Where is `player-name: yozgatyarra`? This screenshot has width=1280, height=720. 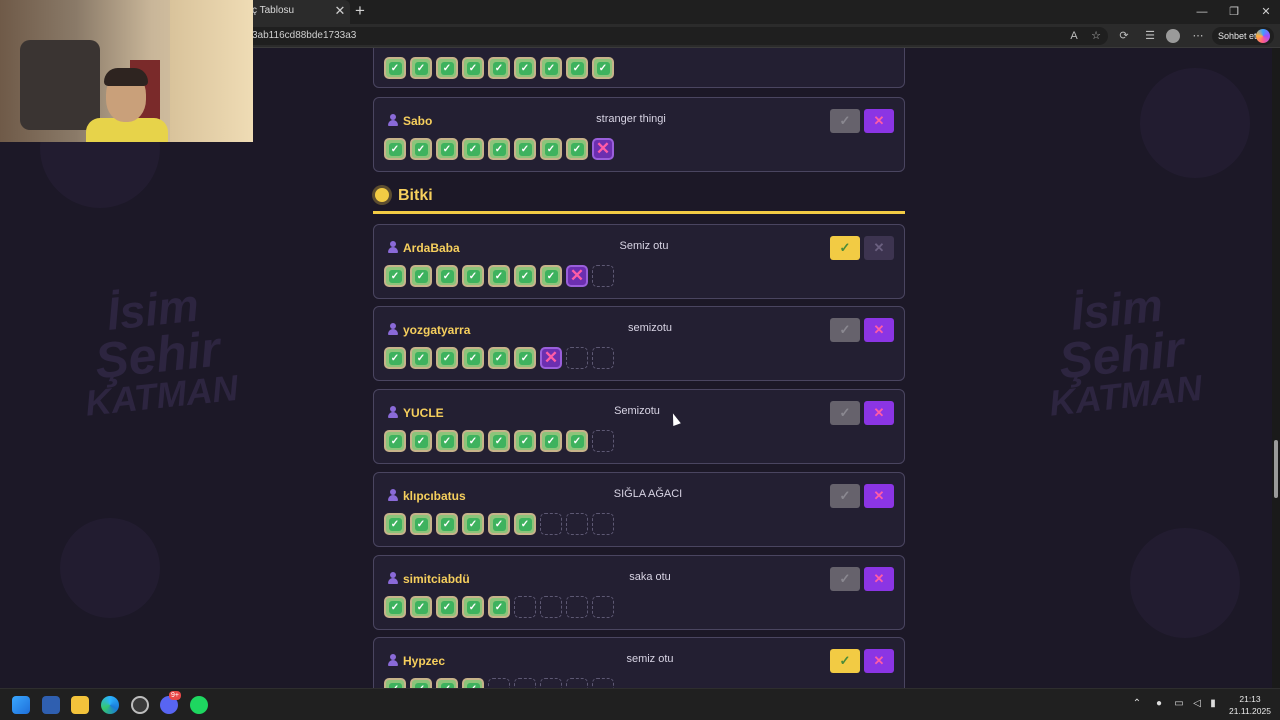
player-name: yozgatyarra is located at coordinates (437, 330).